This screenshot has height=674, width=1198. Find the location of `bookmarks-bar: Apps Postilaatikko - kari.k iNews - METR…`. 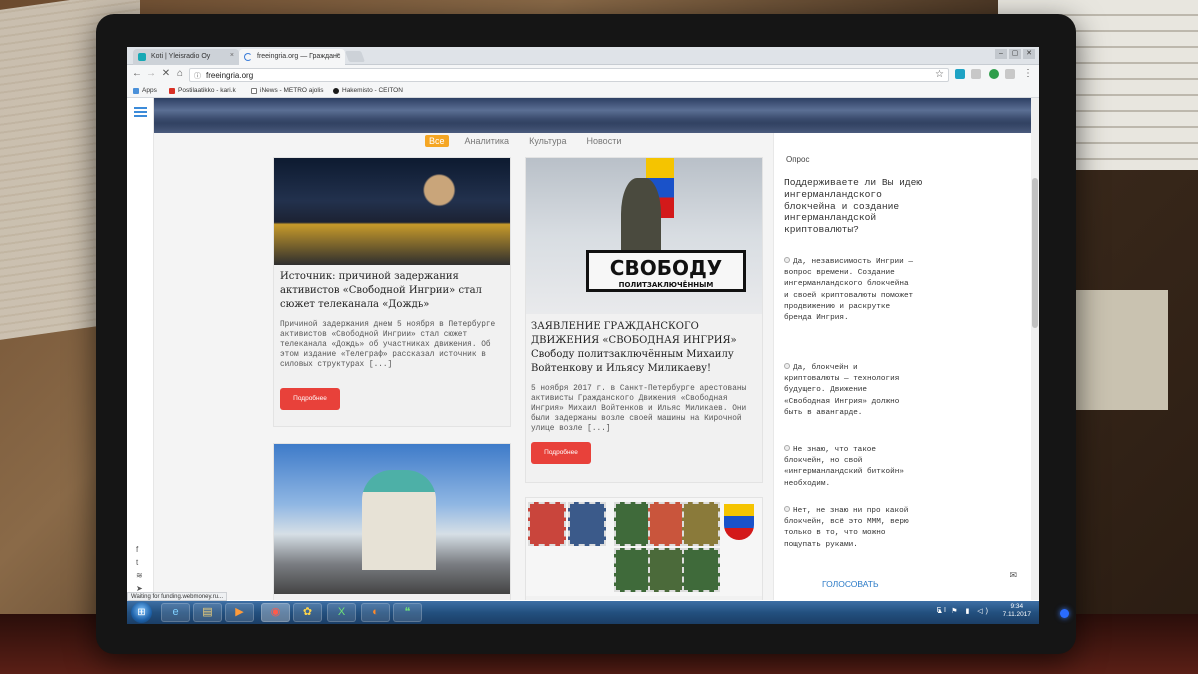

bookmarks-bar: Apps Postilaatikko - kari.k iNews - METR… is located at coordinates (583, 91).